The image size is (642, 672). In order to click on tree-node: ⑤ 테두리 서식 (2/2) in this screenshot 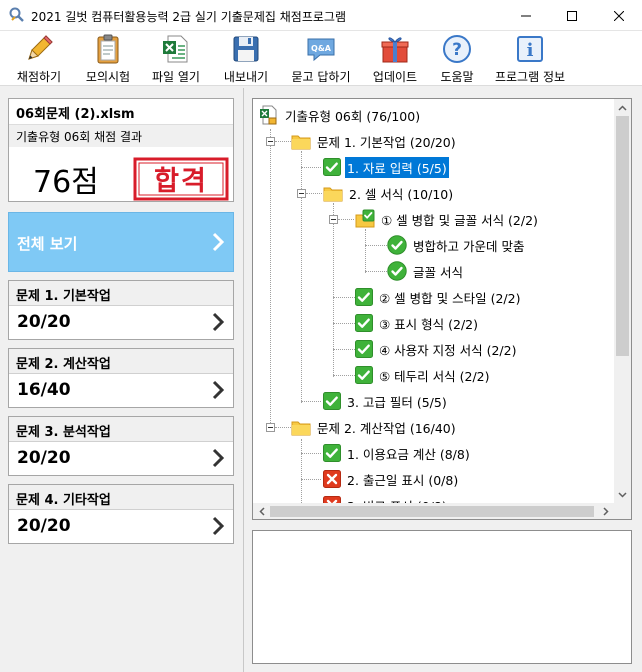, I will do `click(423, 375)`.